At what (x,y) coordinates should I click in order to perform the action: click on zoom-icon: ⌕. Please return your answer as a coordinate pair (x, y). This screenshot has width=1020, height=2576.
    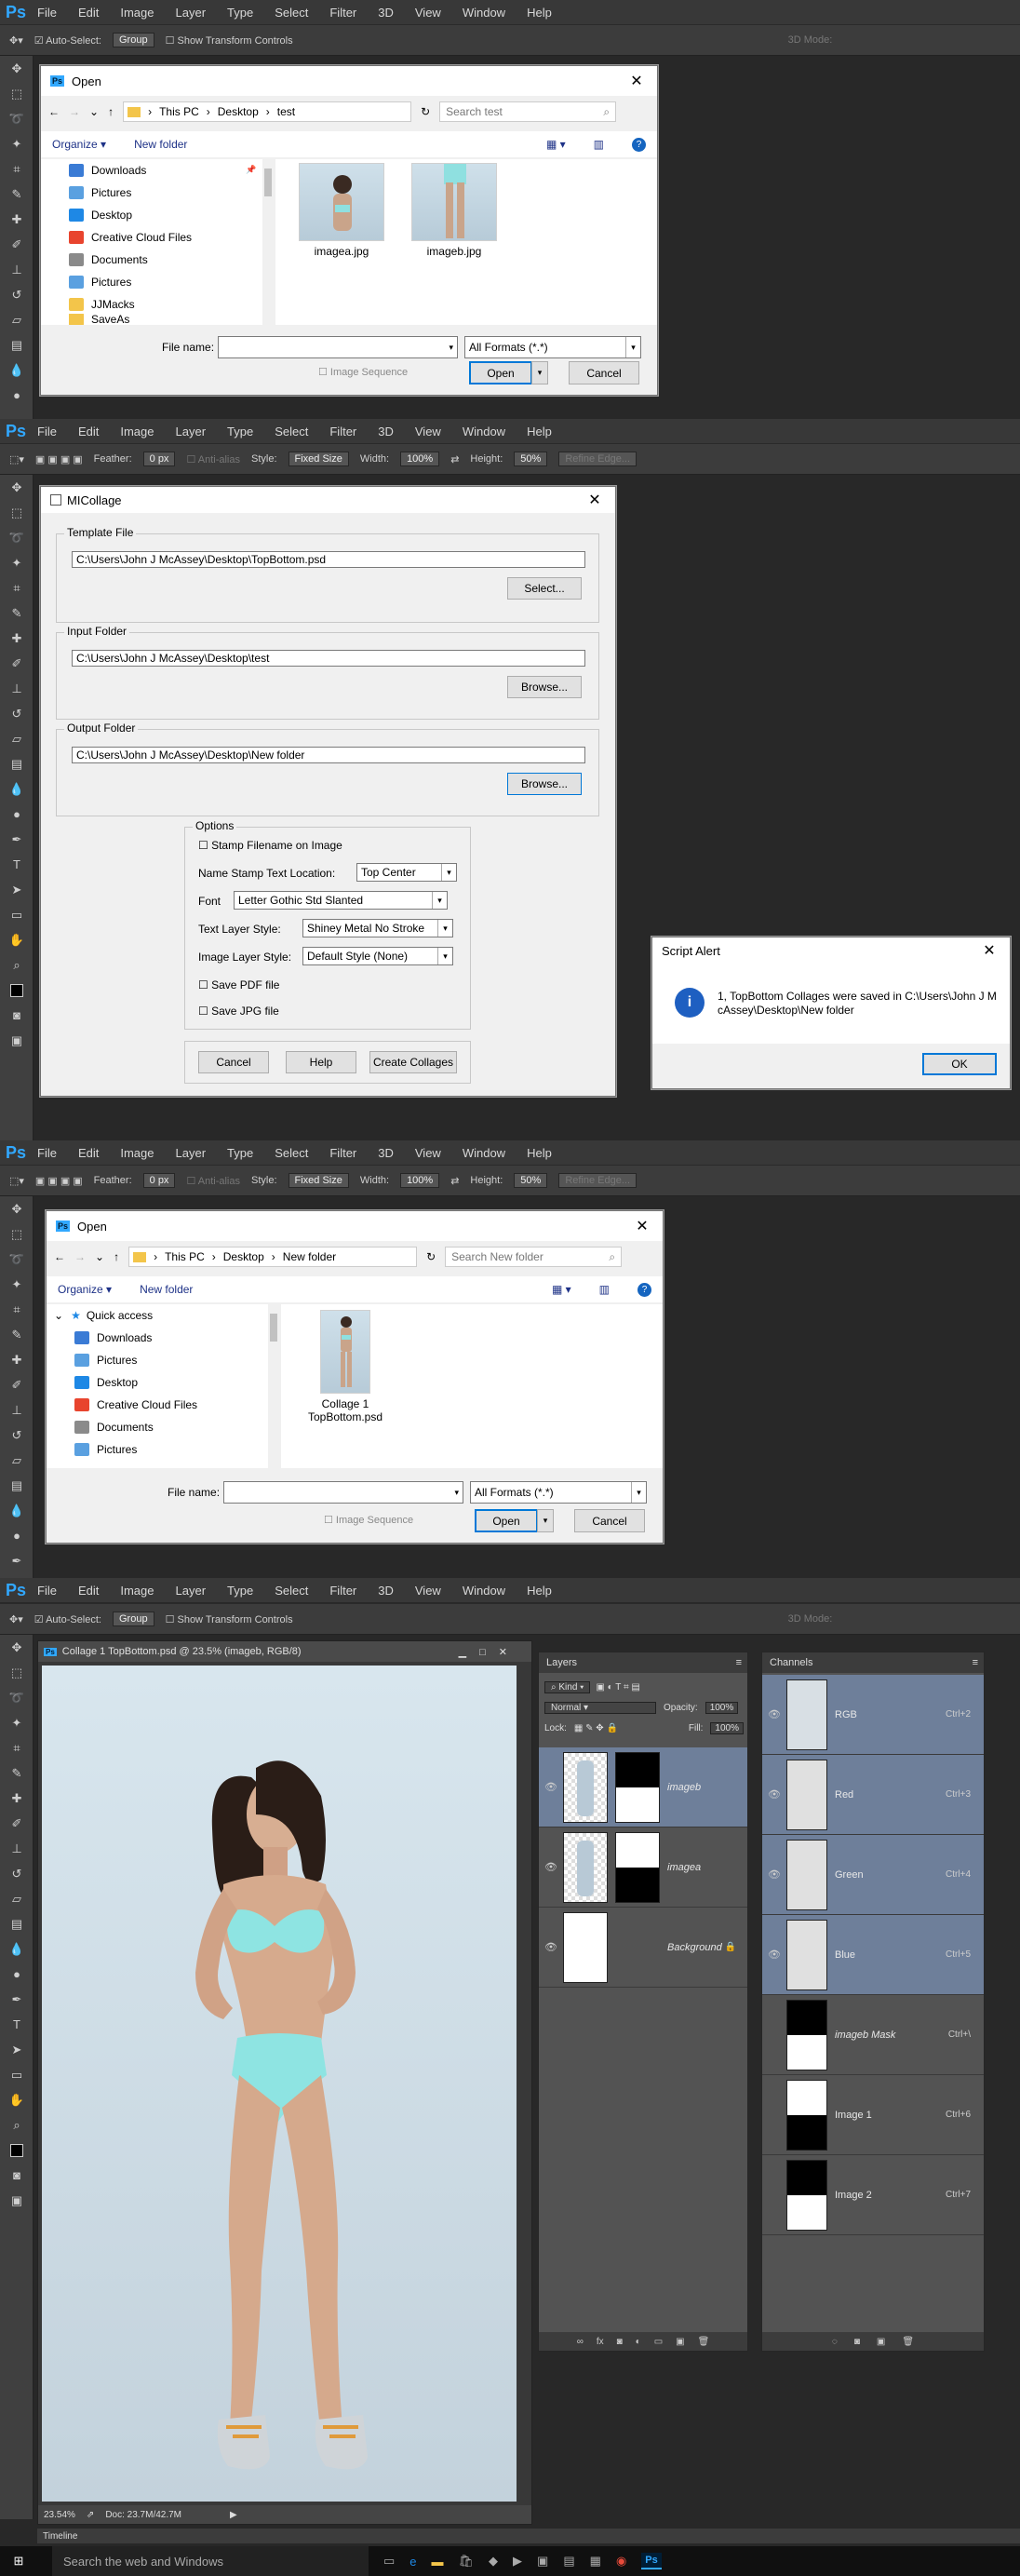
    Looking at the image, I should click on (17, 965).